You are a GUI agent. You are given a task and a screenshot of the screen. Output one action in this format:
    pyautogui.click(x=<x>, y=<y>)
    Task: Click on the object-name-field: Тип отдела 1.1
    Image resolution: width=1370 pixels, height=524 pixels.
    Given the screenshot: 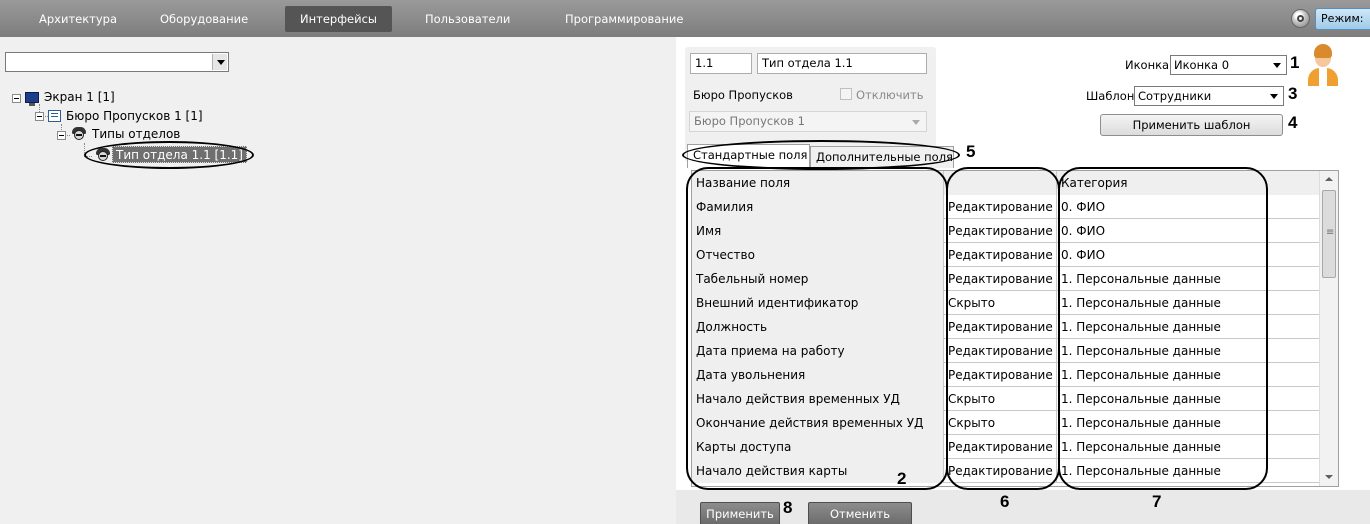 What is the action you would take?
    pyautogui.click(x=842, y=63)
    